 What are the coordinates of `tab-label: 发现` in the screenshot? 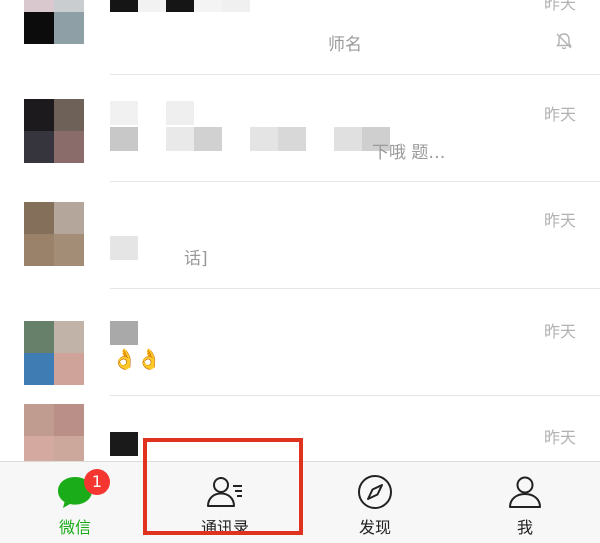 It's located at (374, 527).